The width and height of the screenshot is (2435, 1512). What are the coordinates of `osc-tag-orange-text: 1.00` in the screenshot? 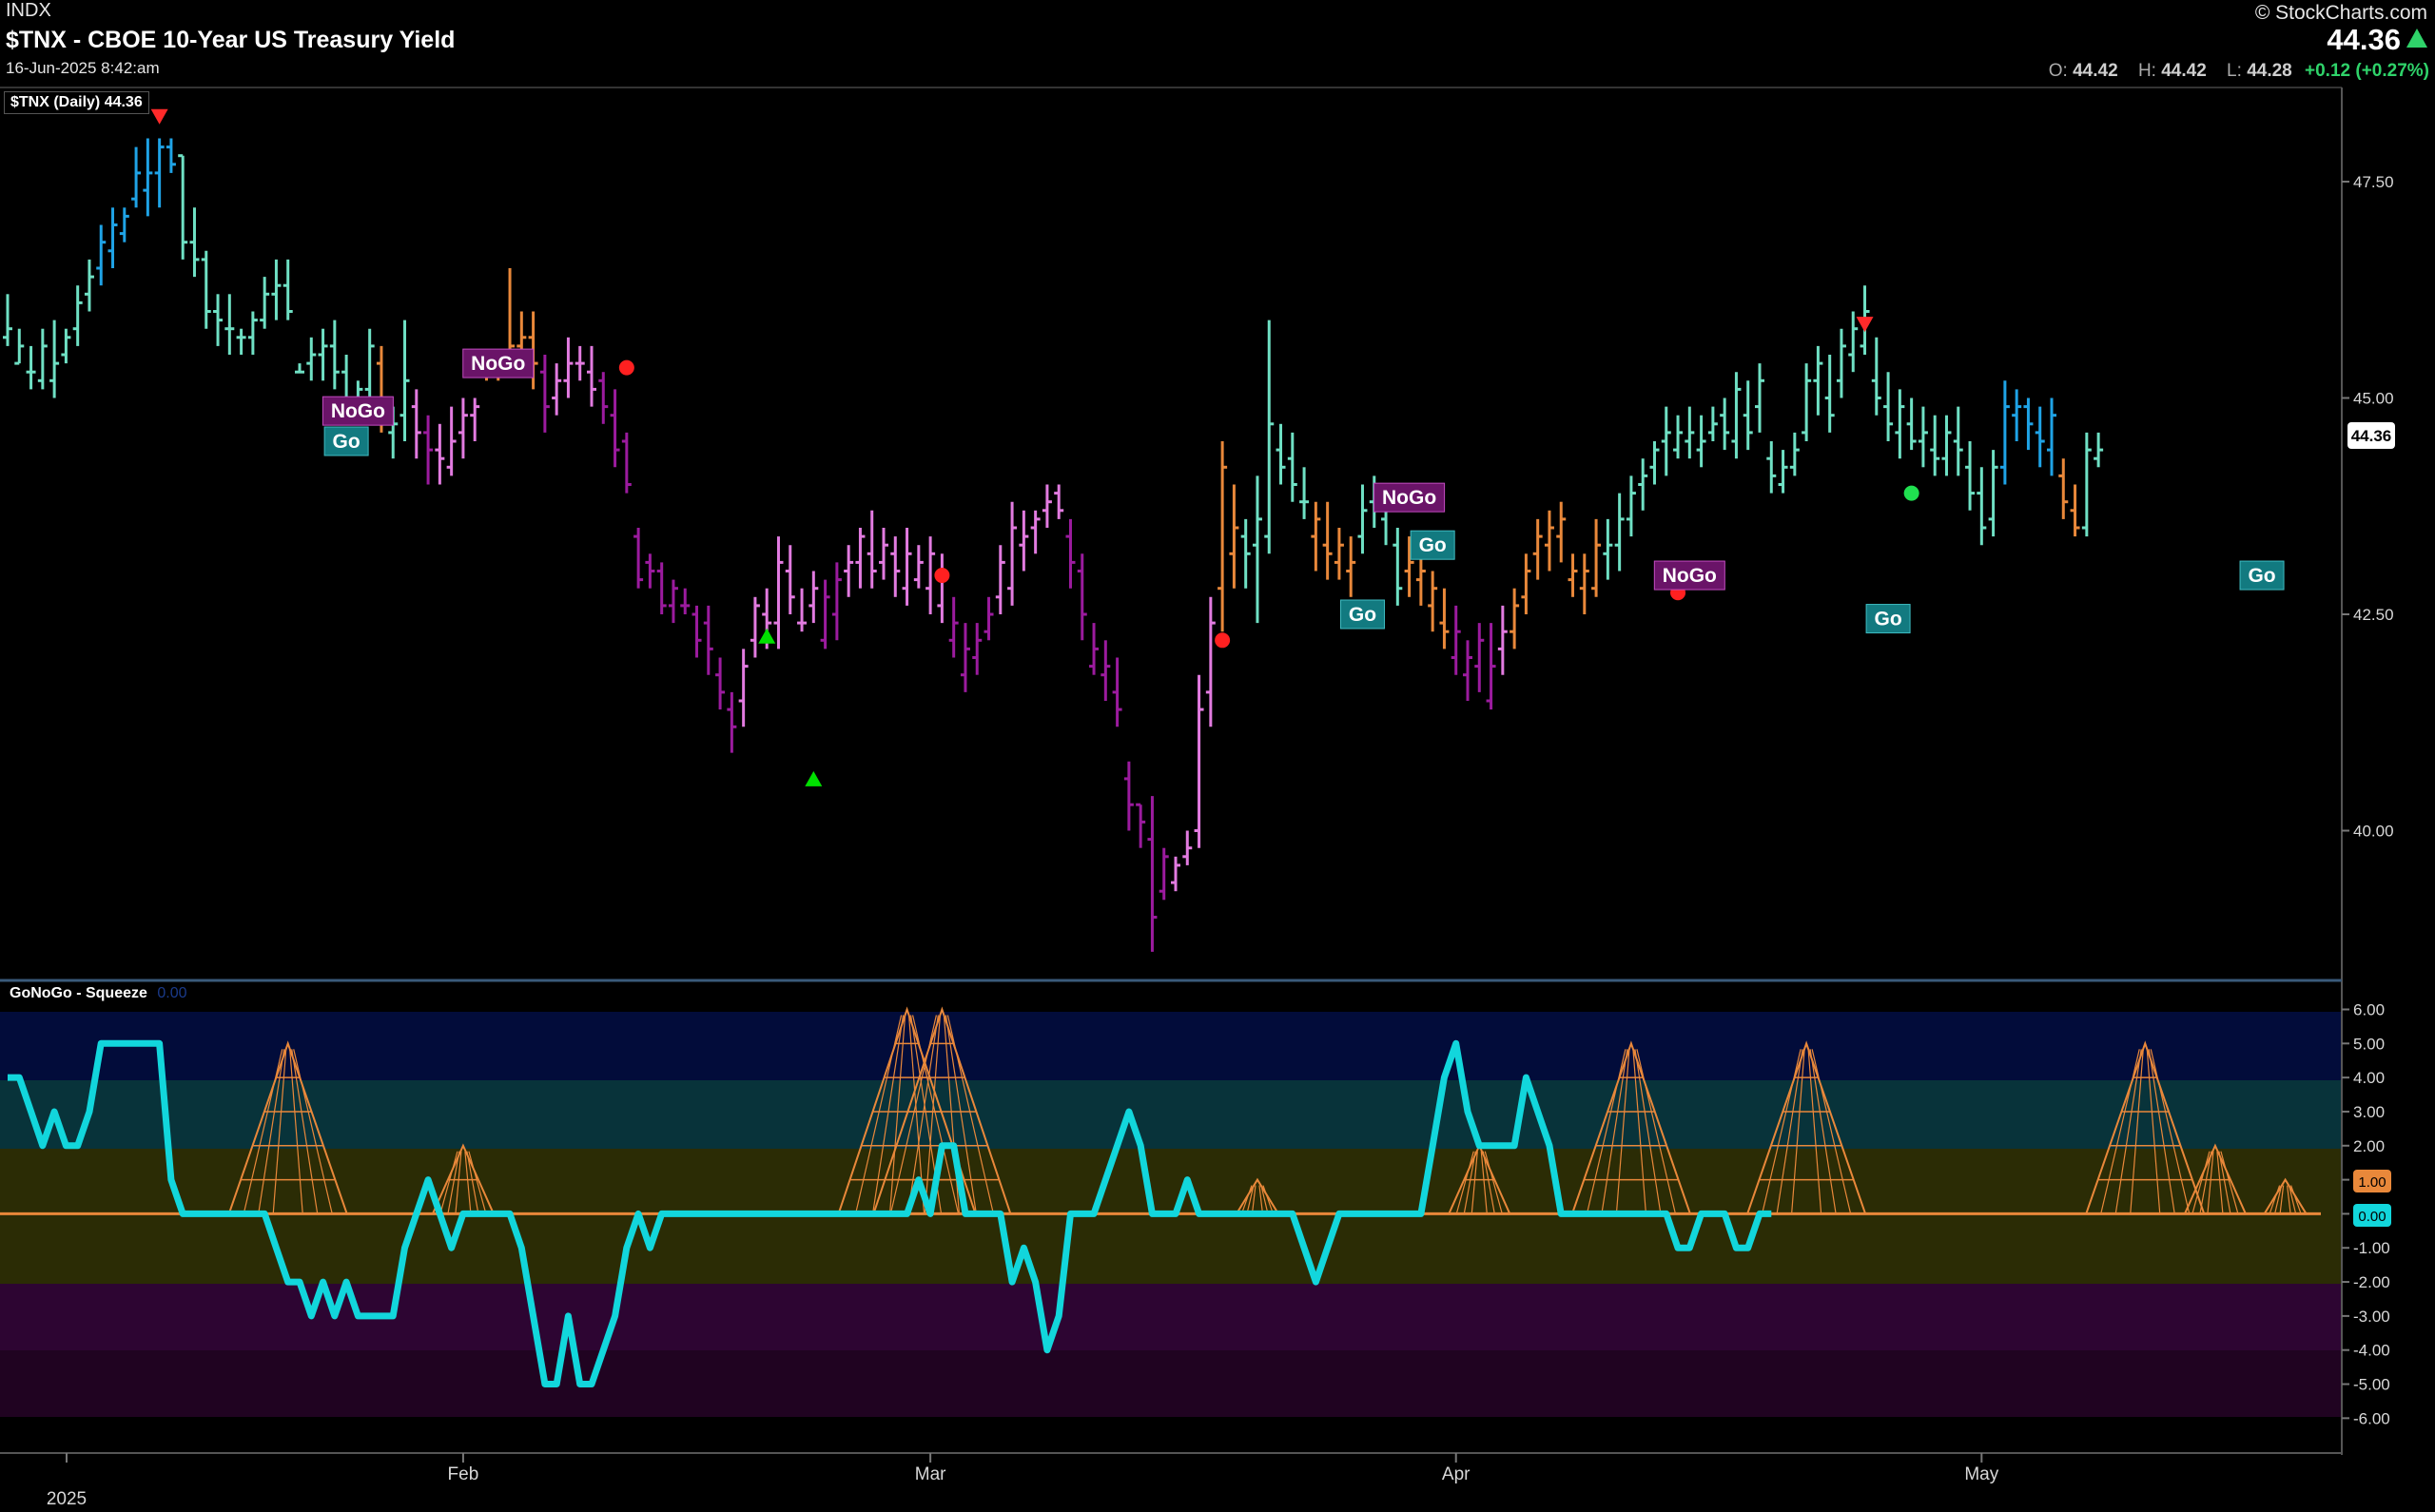 It's located at (2372, 1182).